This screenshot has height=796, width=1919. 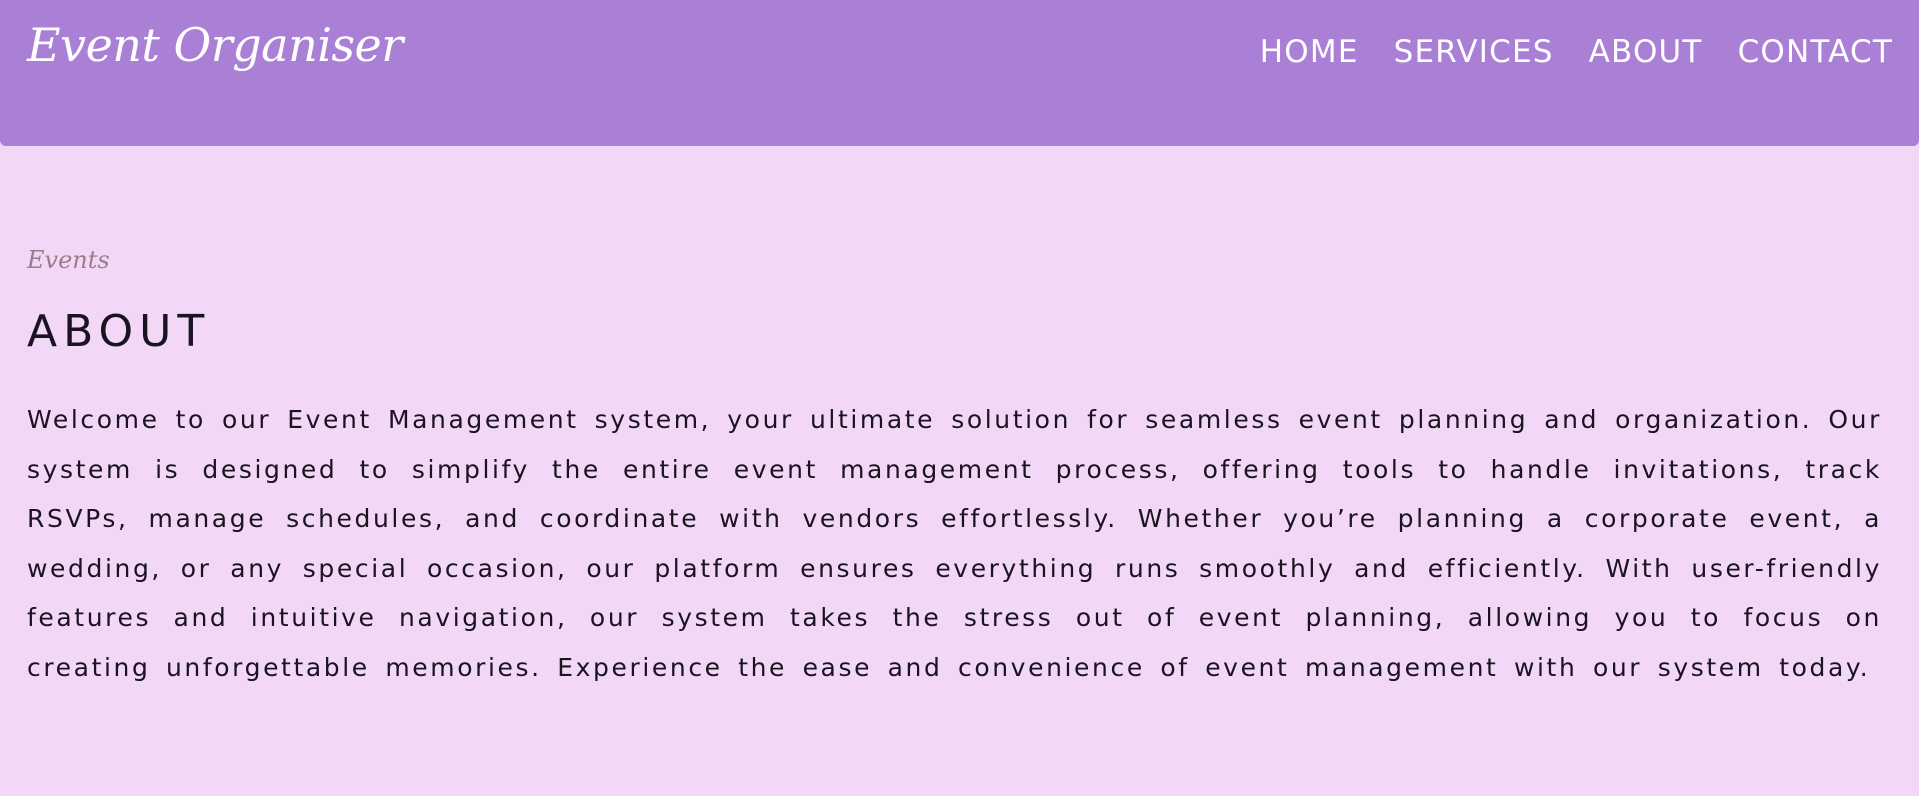 What do you see at coordinates (1815, 52) in the screenshot?
I see `nav-contact-link: CONTACT` at bounding box center [1815, 52].